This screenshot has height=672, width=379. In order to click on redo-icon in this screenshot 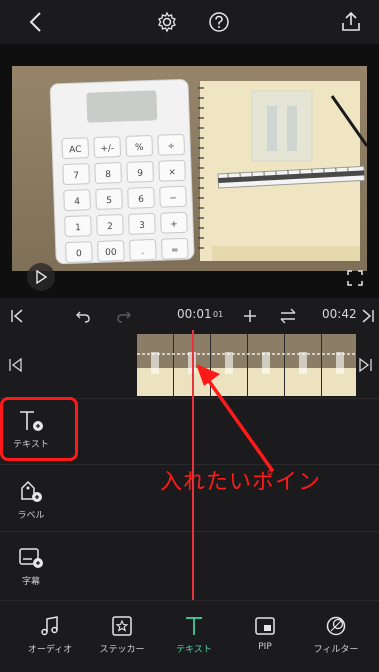, I will do `click(124, 317)`.